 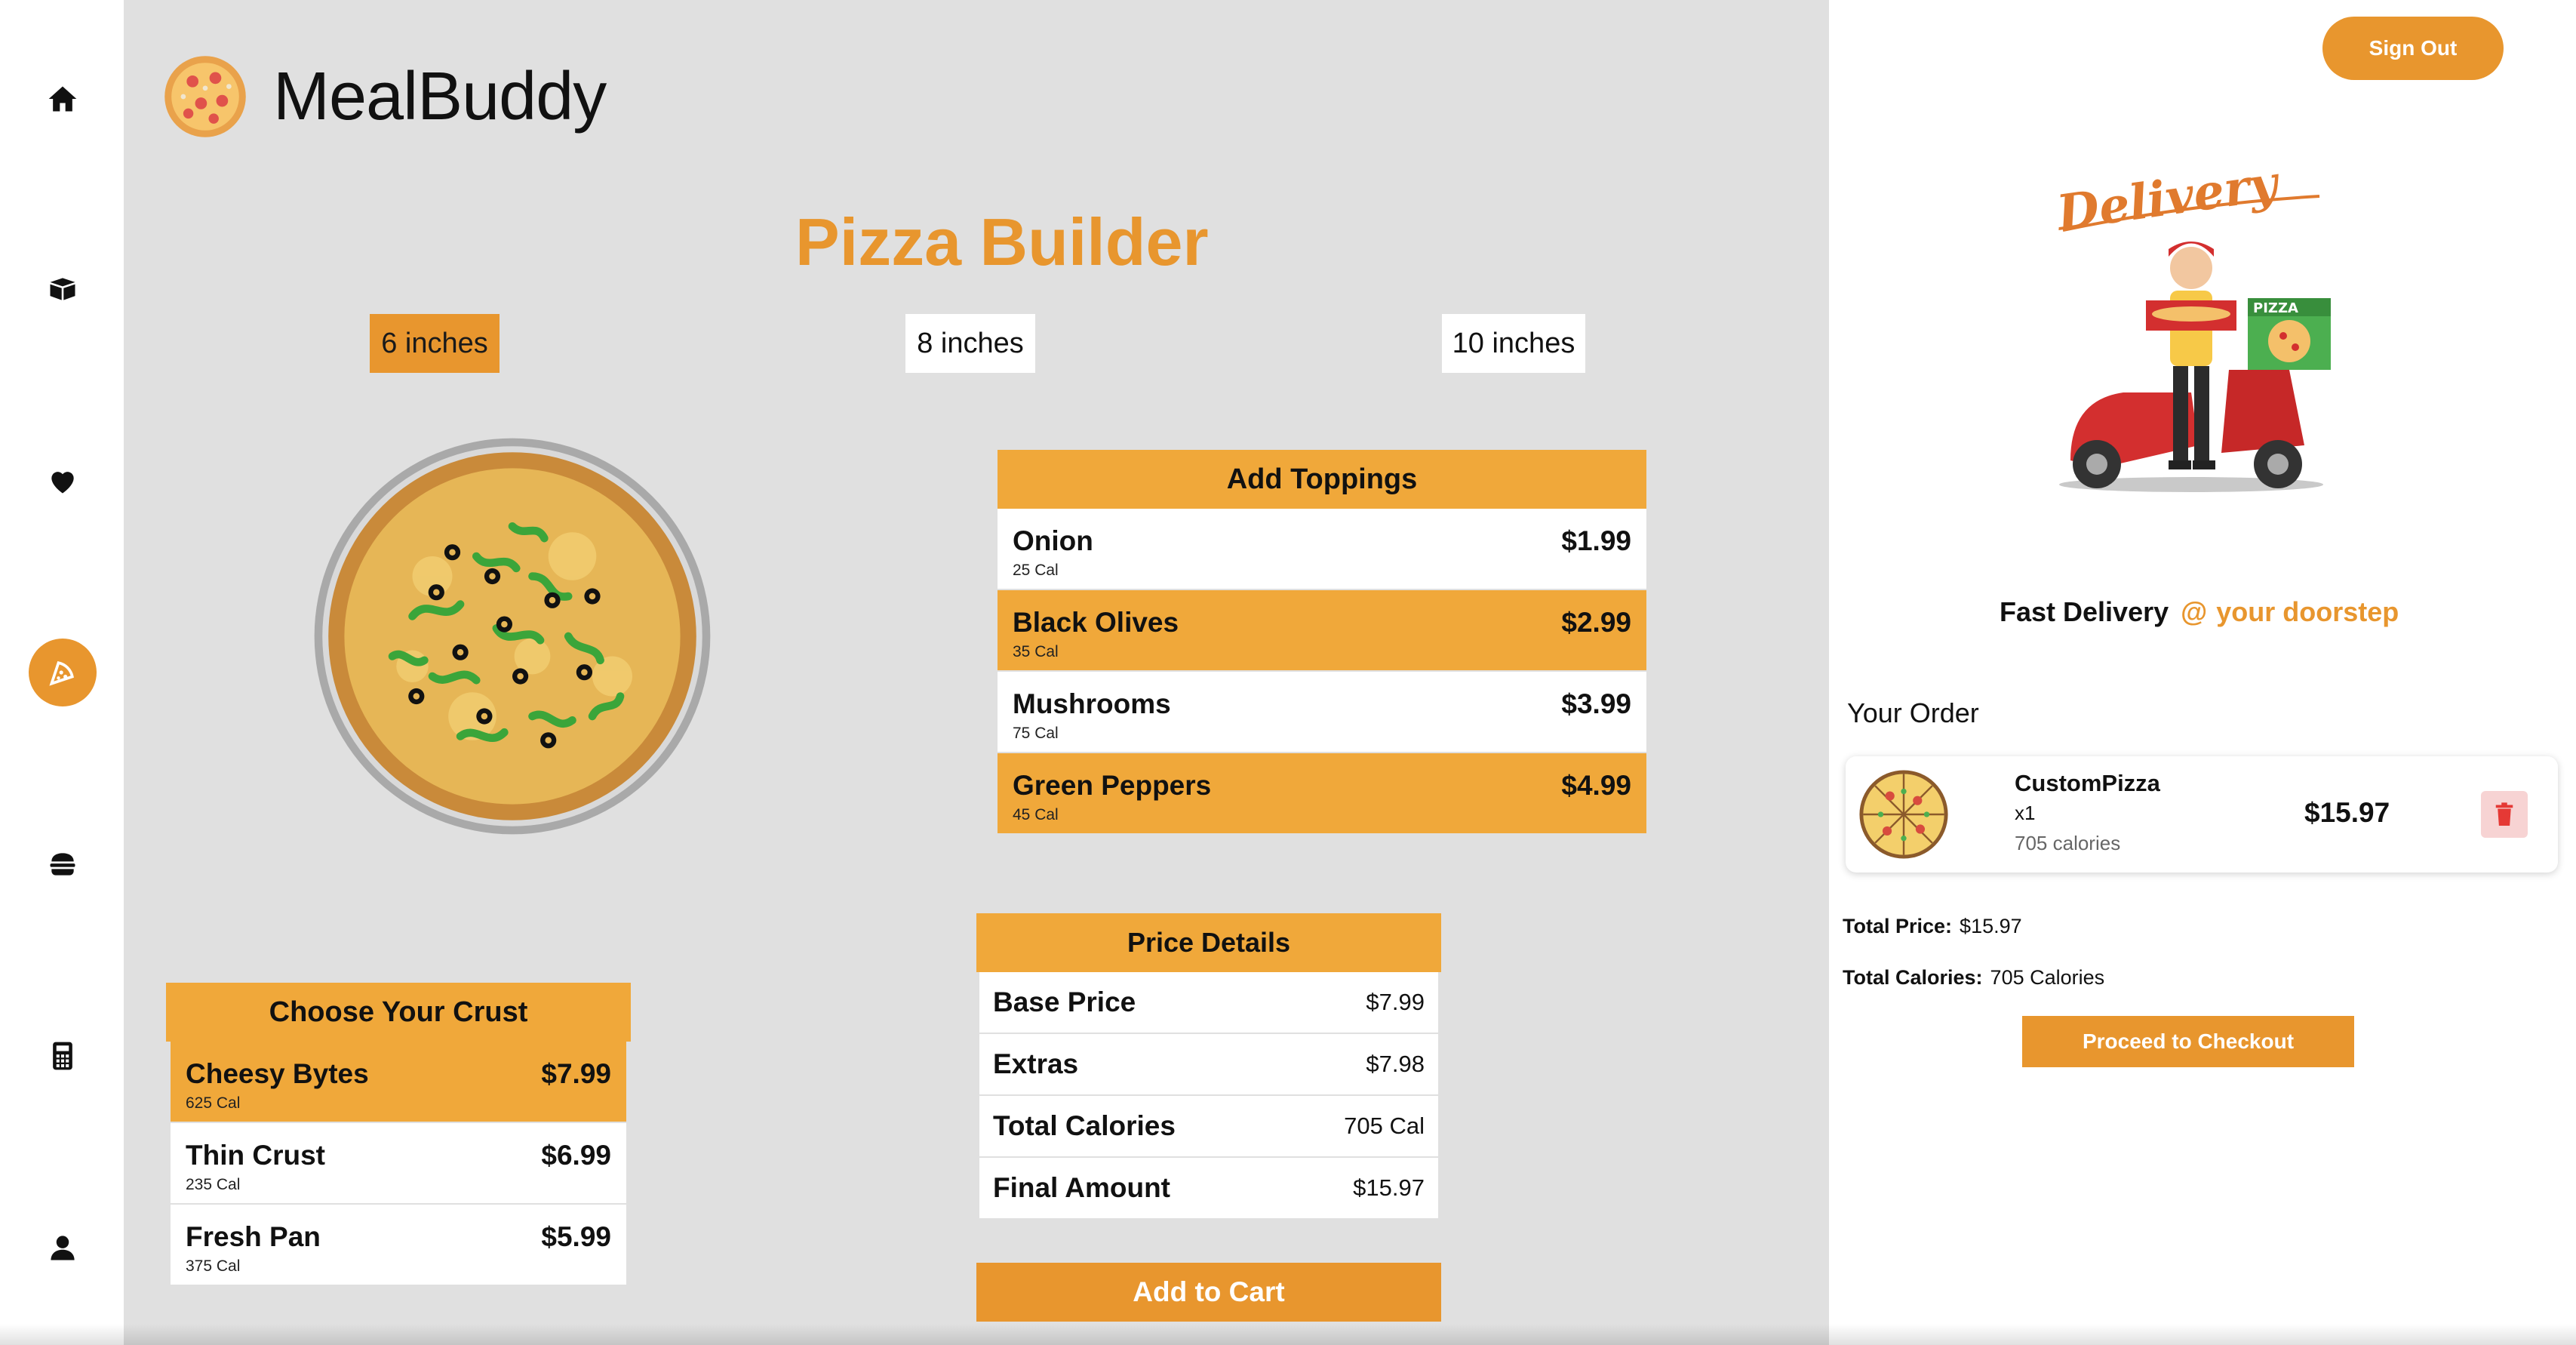 I want to click on topping-cal: 35 Cal, so click(x=1036, y=651).